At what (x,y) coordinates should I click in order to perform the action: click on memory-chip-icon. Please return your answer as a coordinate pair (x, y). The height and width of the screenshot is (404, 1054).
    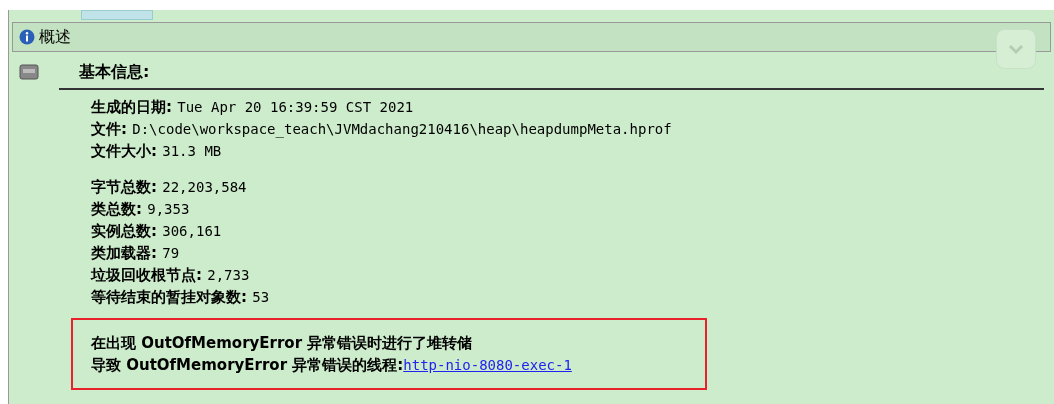
    Looking at the image, I should click on (29, 72).